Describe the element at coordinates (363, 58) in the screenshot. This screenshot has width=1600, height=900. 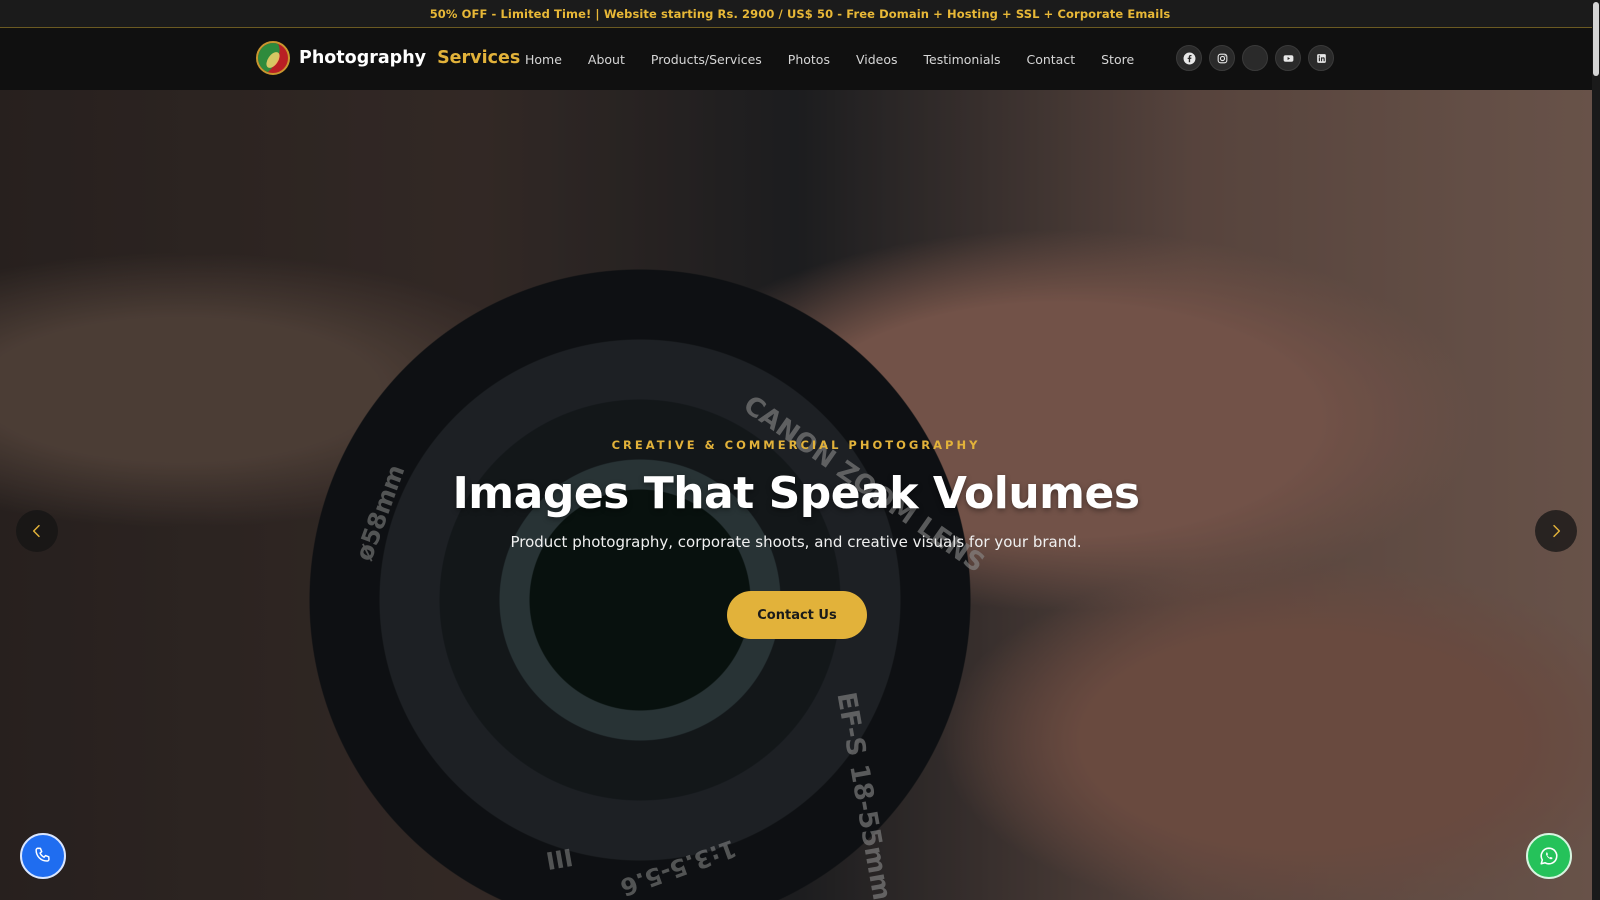
I see `brand-name: Photography` at that location.